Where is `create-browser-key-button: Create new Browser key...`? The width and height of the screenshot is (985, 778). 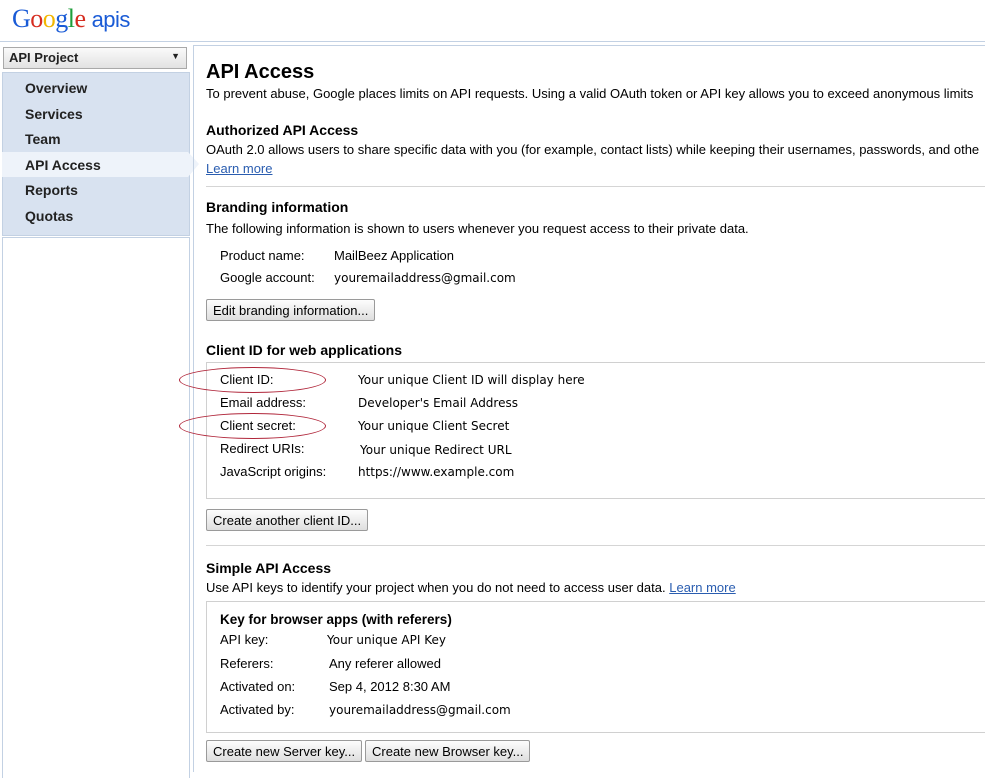 create-browser-key-button: Create new Browser key... is located at coordinates (448, 751).